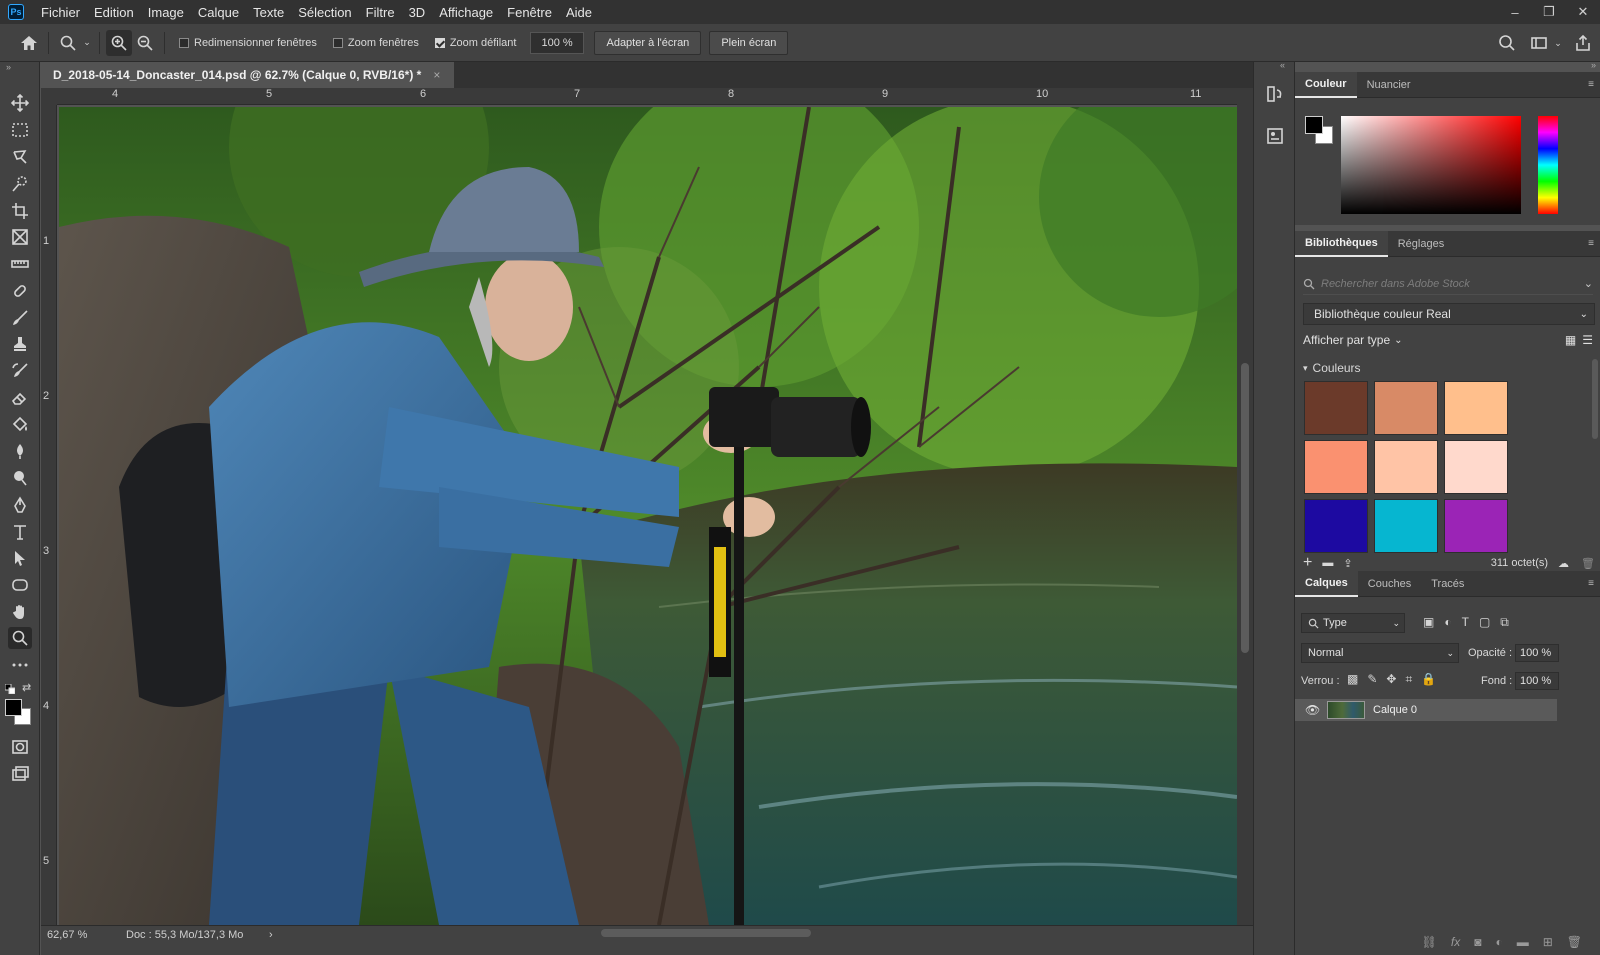 This screenshot has height=955, width=1600. Describe the element at coordinates (1352, 679) in the screenshot. I see `lock-transparency-icon: ▩` at that location.